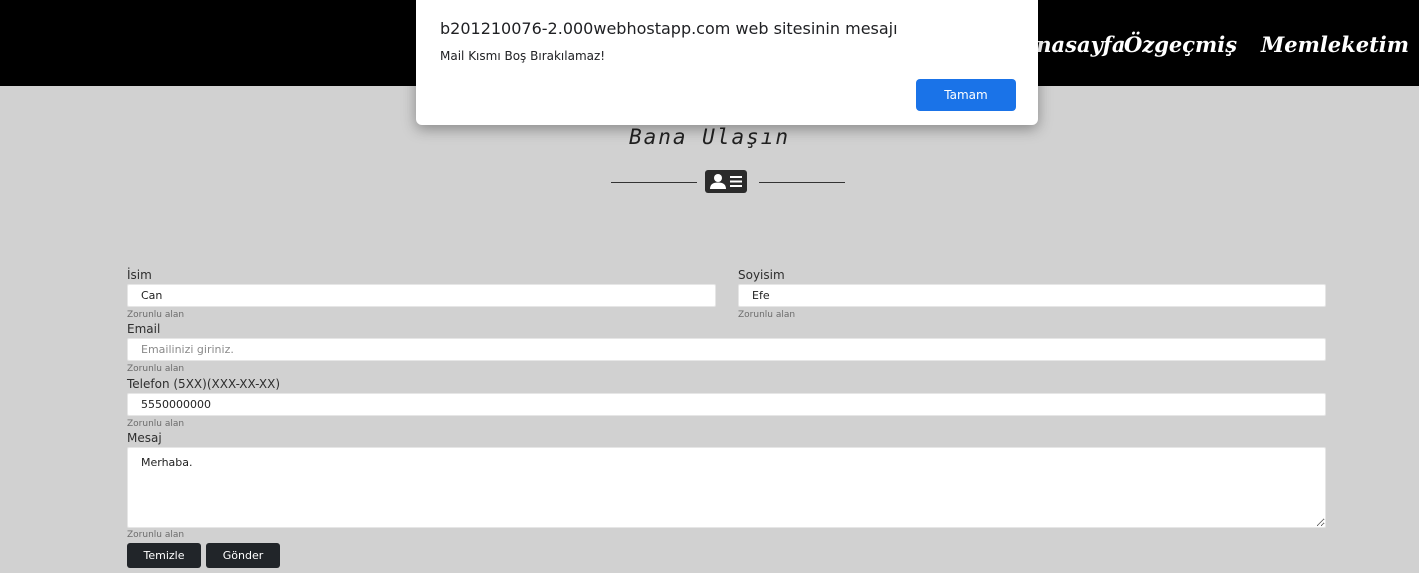  I want to click on dialog-ok-button: Tamam, so click(966, 95).